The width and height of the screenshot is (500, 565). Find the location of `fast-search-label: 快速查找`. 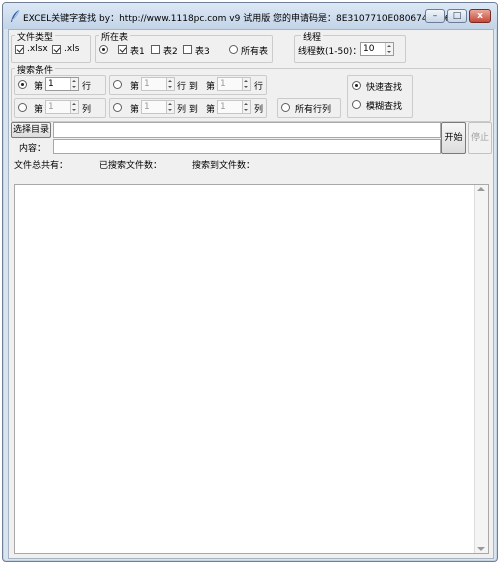

fast-search-label: 快速查找 is located at coordinates (384, 88).